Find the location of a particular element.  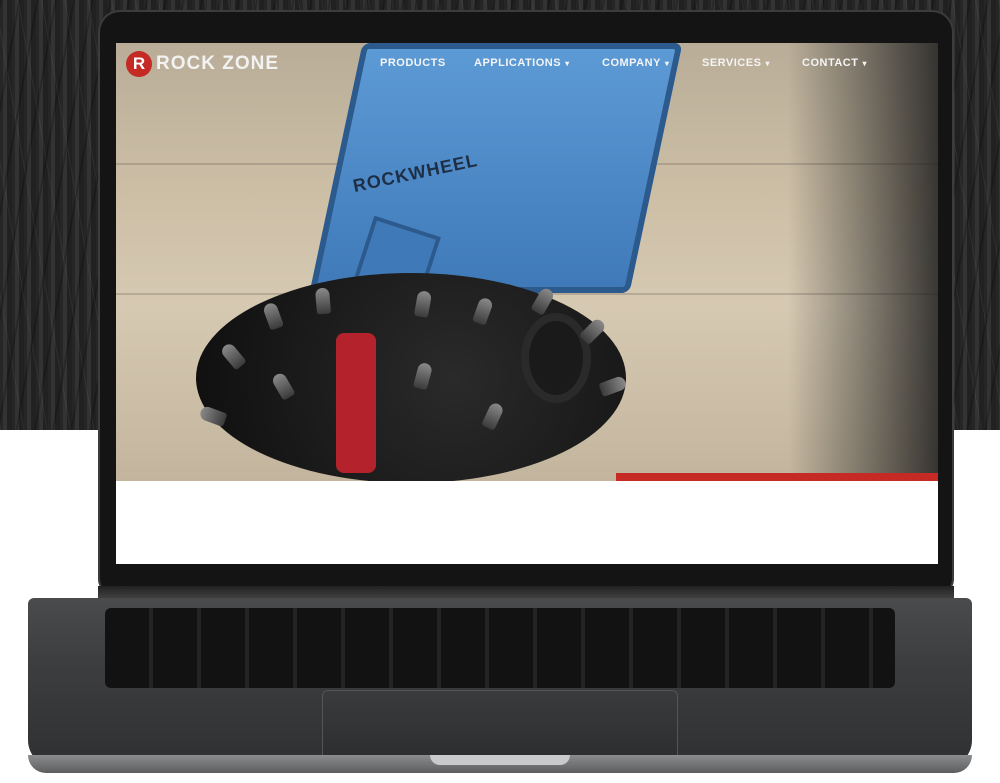

cutter-pick is located at coordinates (323, 301).